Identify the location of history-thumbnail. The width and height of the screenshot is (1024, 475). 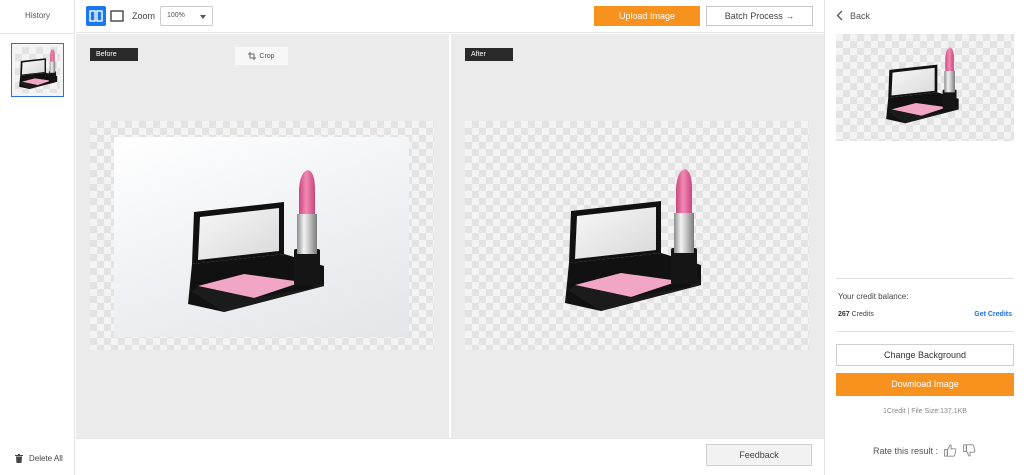
(37, 70).